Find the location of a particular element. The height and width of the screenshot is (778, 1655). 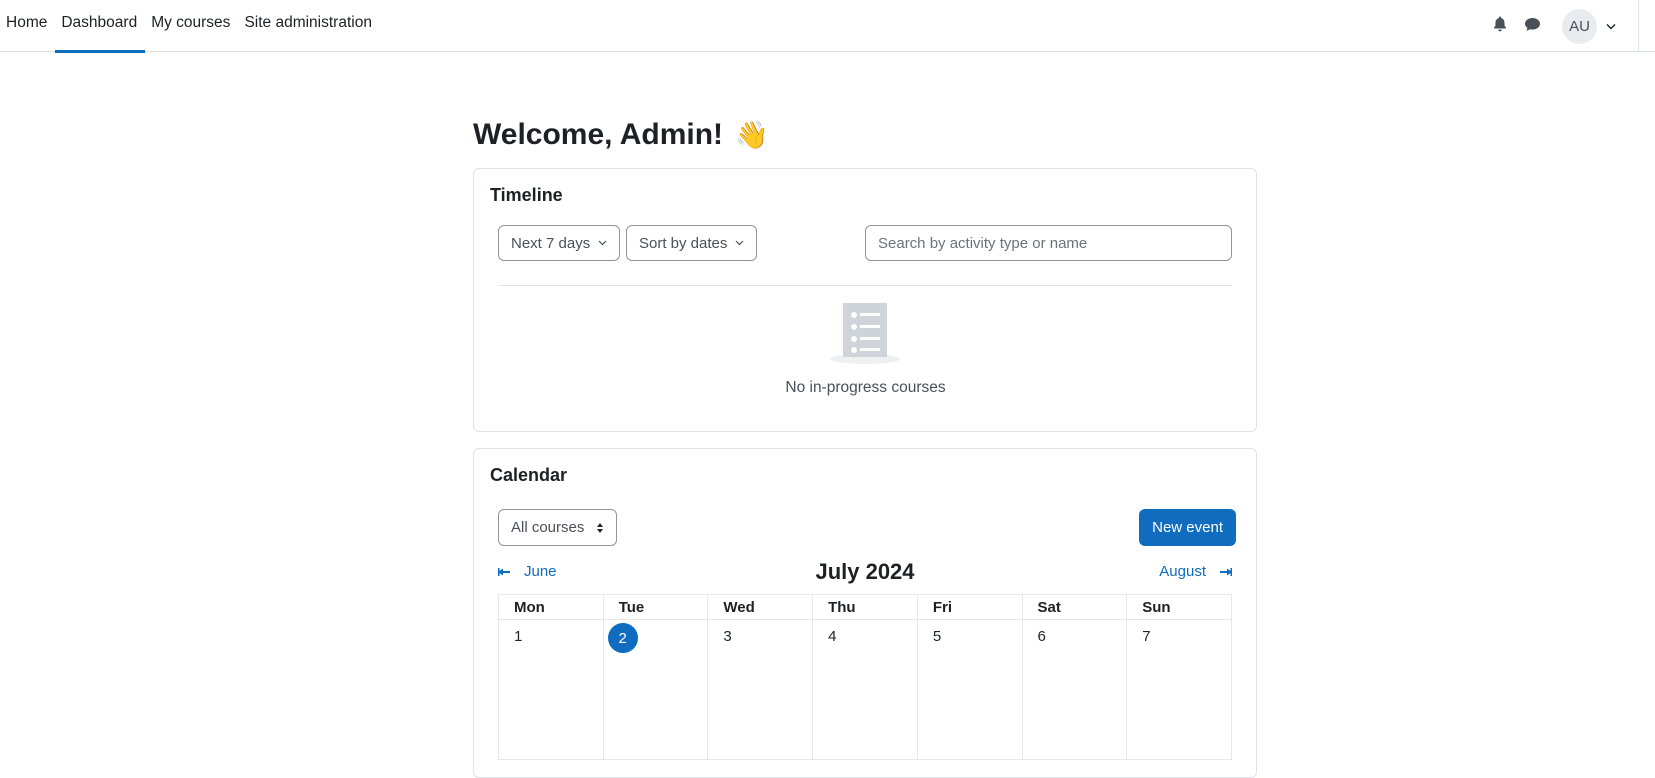

timeline-divider is located at coordinates (865, 285).